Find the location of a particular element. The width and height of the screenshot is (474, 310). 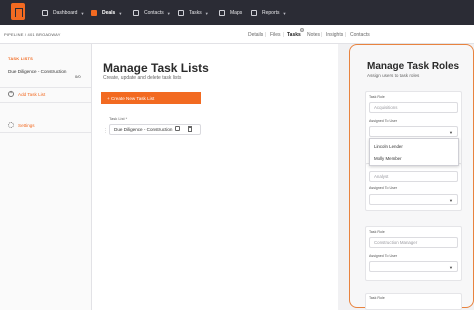

dropdown-option: Lincoln Lender is located at coordinates (388, 146).